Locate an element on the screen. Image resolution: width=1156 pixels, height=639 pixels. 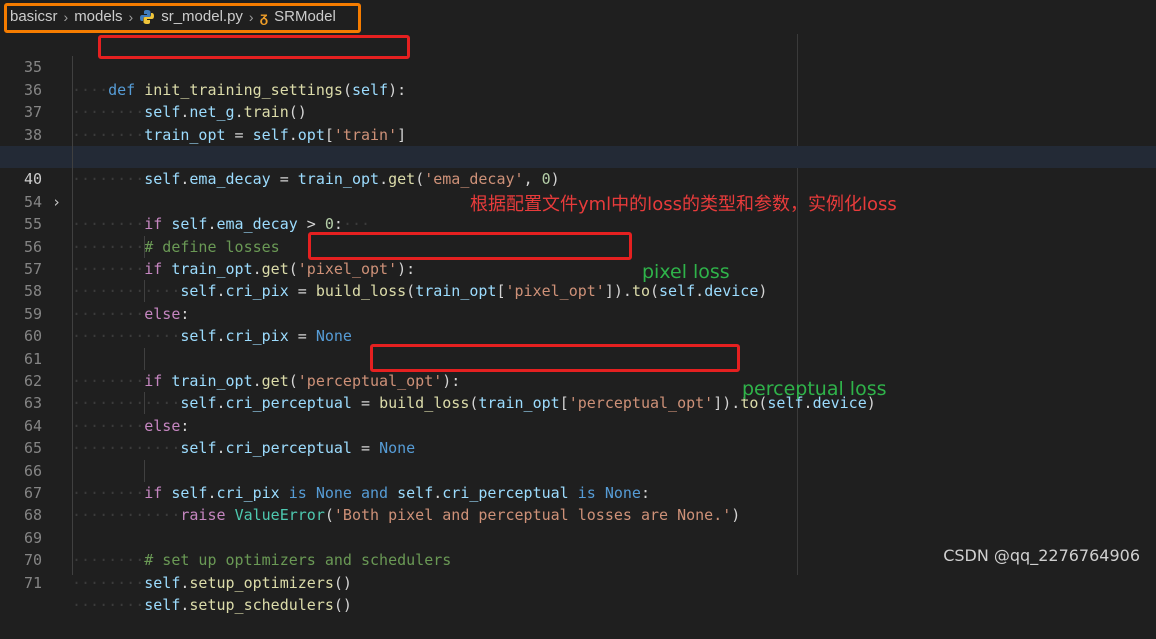
code-line: 63 ········else: is located at coordinates (578, 402).